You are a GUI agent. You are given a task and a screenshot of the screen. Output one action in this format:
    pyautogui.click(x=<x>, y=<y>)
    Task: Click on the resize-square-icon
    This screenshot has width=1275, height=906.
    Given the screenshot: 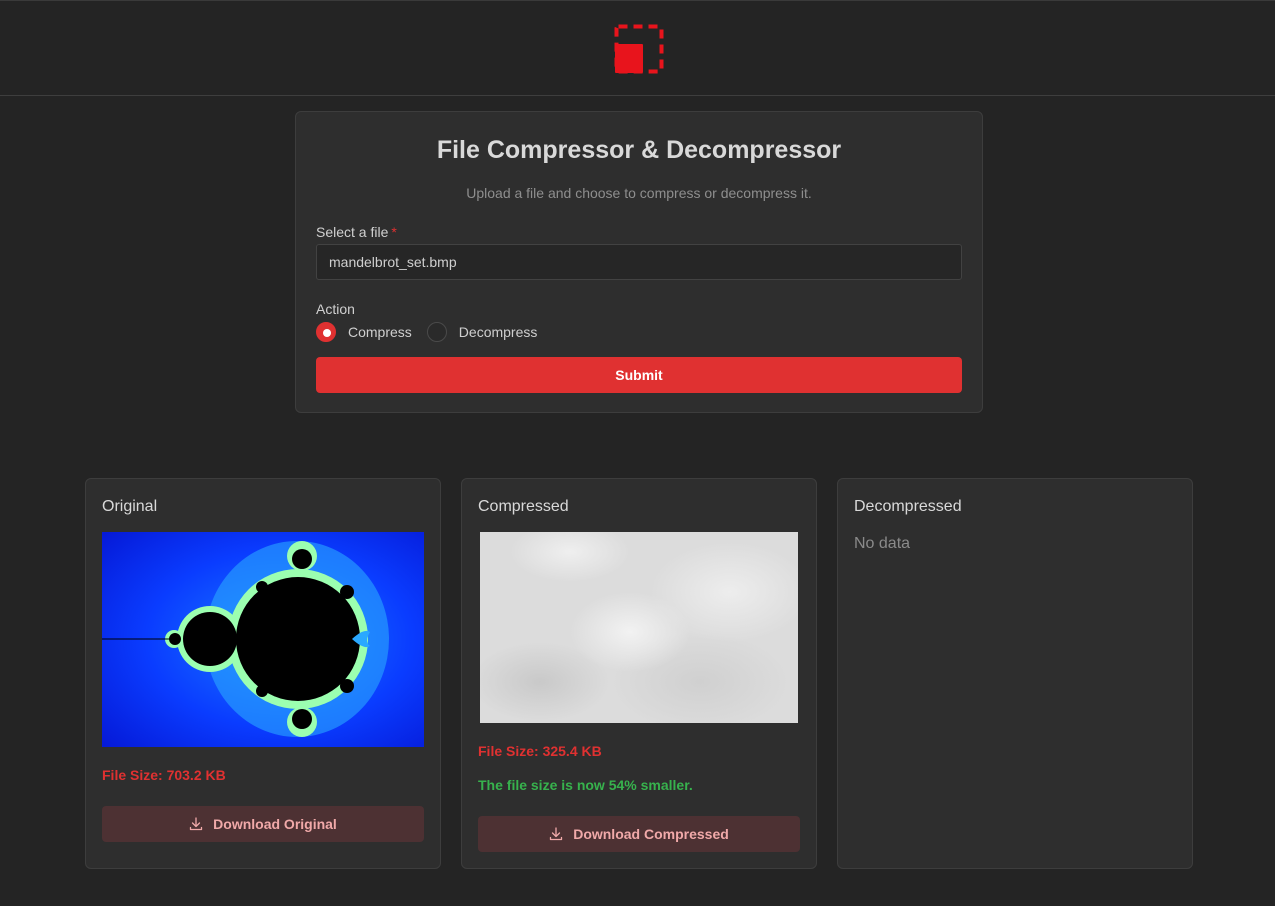 What is the action you would take?
    pyautogui.click(x=639, y=49)
    